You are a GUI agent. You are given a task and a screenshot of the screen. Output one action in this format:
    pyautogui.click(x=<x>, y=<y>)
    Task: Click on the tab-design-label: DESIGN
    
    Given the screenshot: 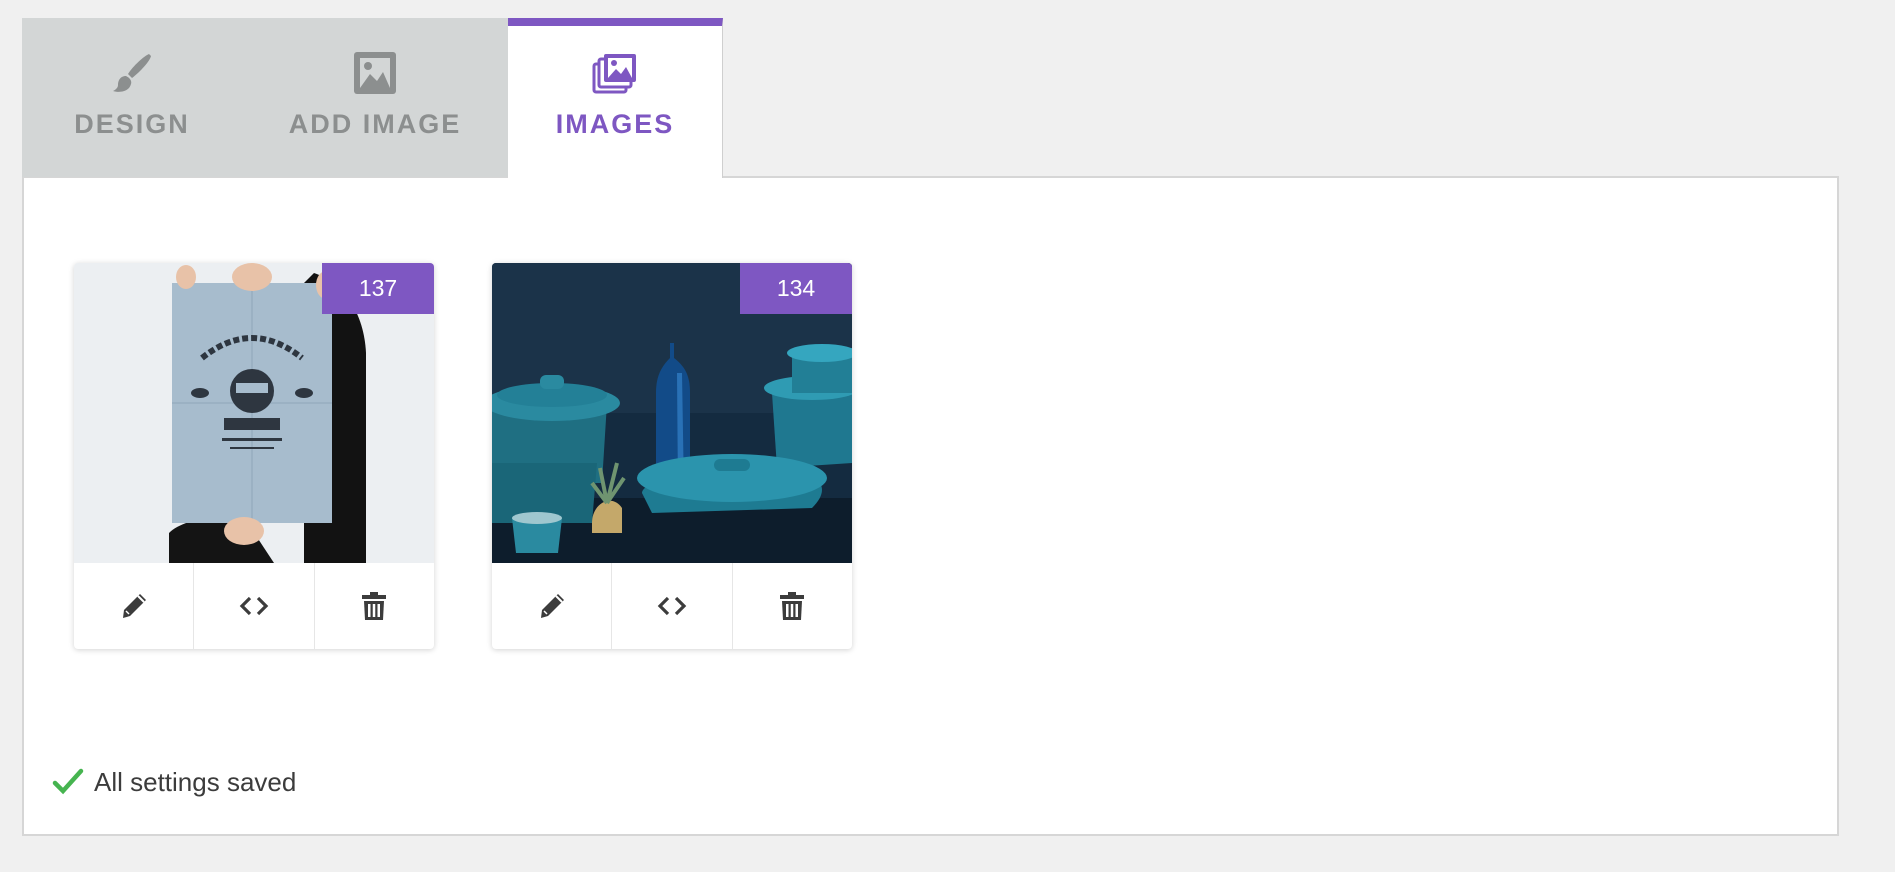 What is the action you would take?
    pyautogui.click(x=132, y=124)
    